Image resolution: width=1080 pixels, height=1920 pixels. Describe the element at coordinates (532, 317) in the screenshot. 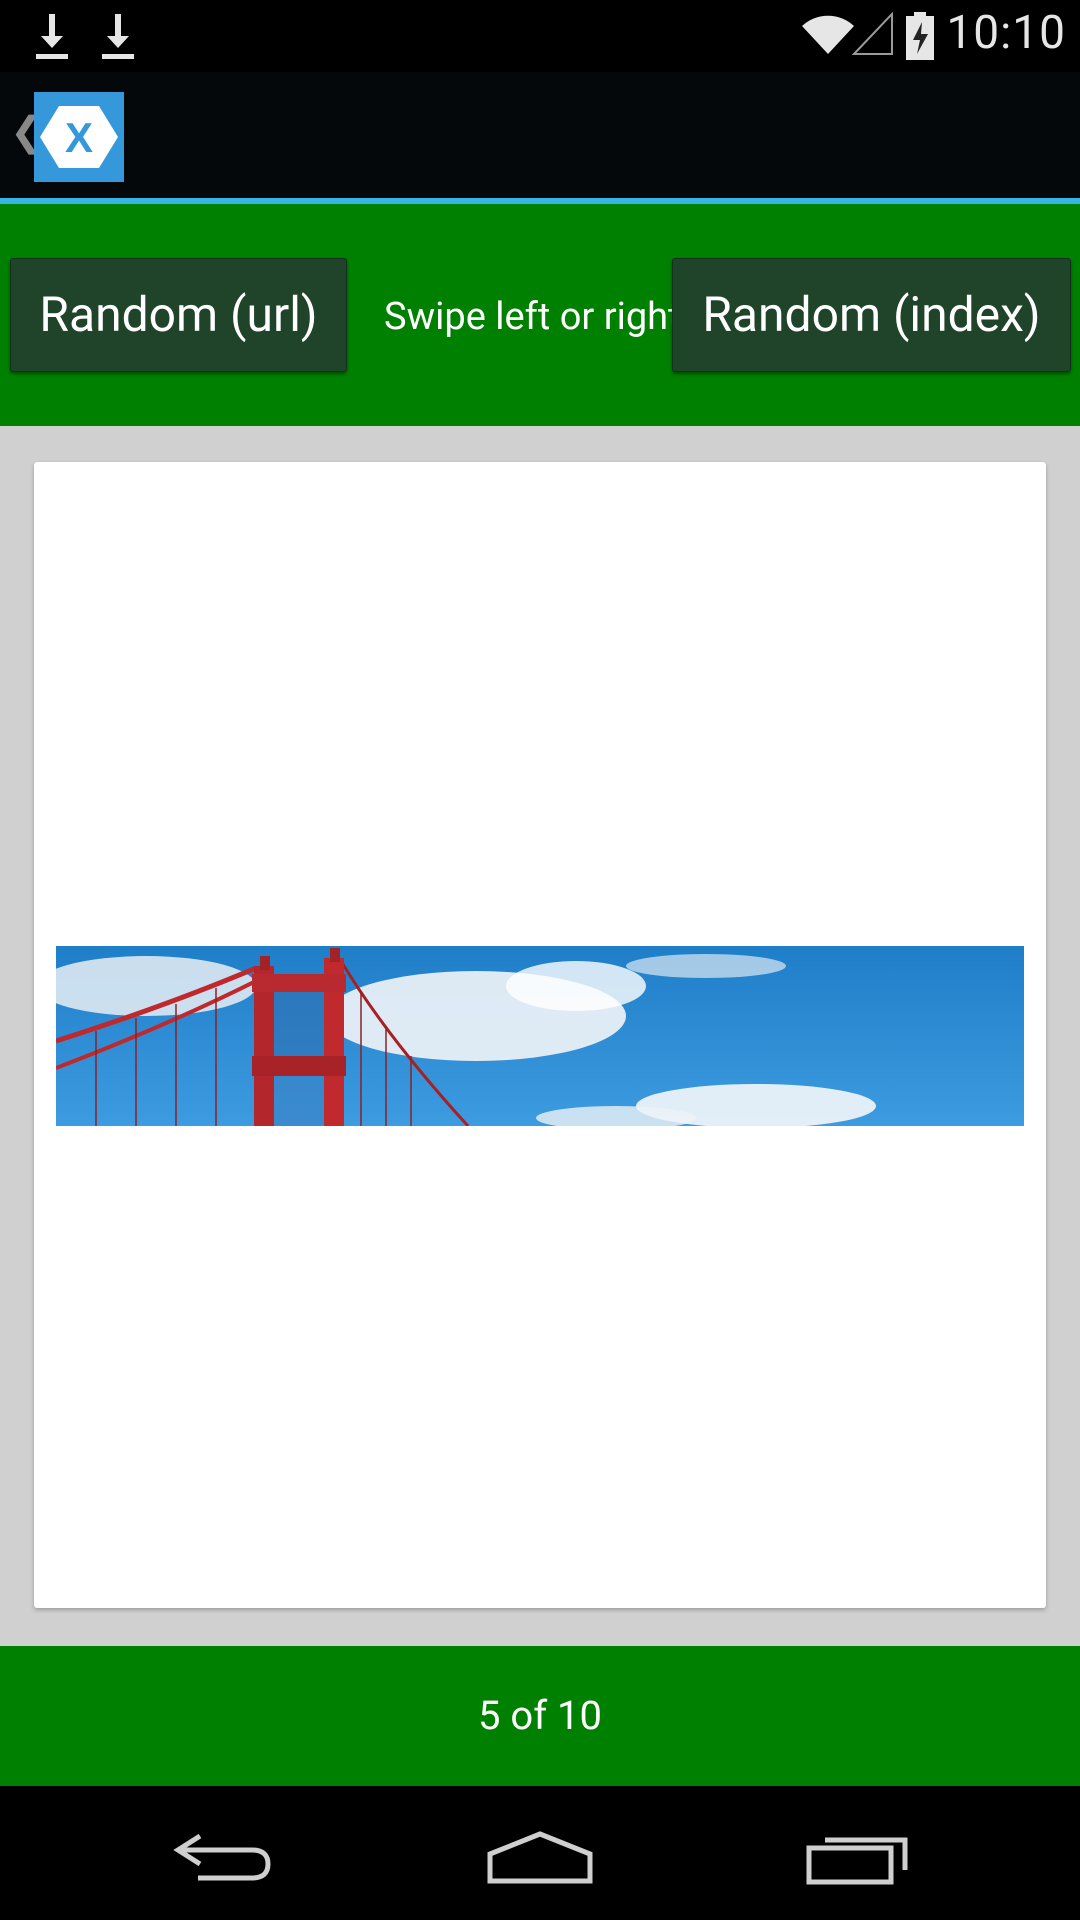

I see `swipe-hint-label: Swipe left or right` at that location.